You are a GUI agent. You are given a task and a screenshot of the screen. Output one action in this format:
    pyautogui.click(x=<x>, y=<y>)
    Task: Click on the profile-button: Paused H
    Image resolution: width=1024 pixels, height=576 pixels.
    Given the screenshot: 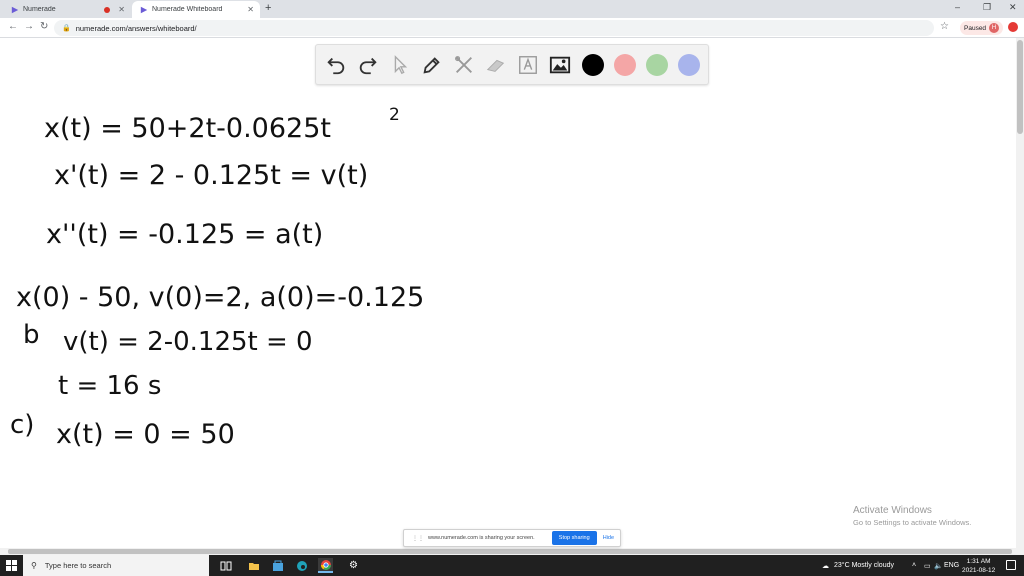 What is the action you would take?
    pyautogui.click(x=982, y=28)
    